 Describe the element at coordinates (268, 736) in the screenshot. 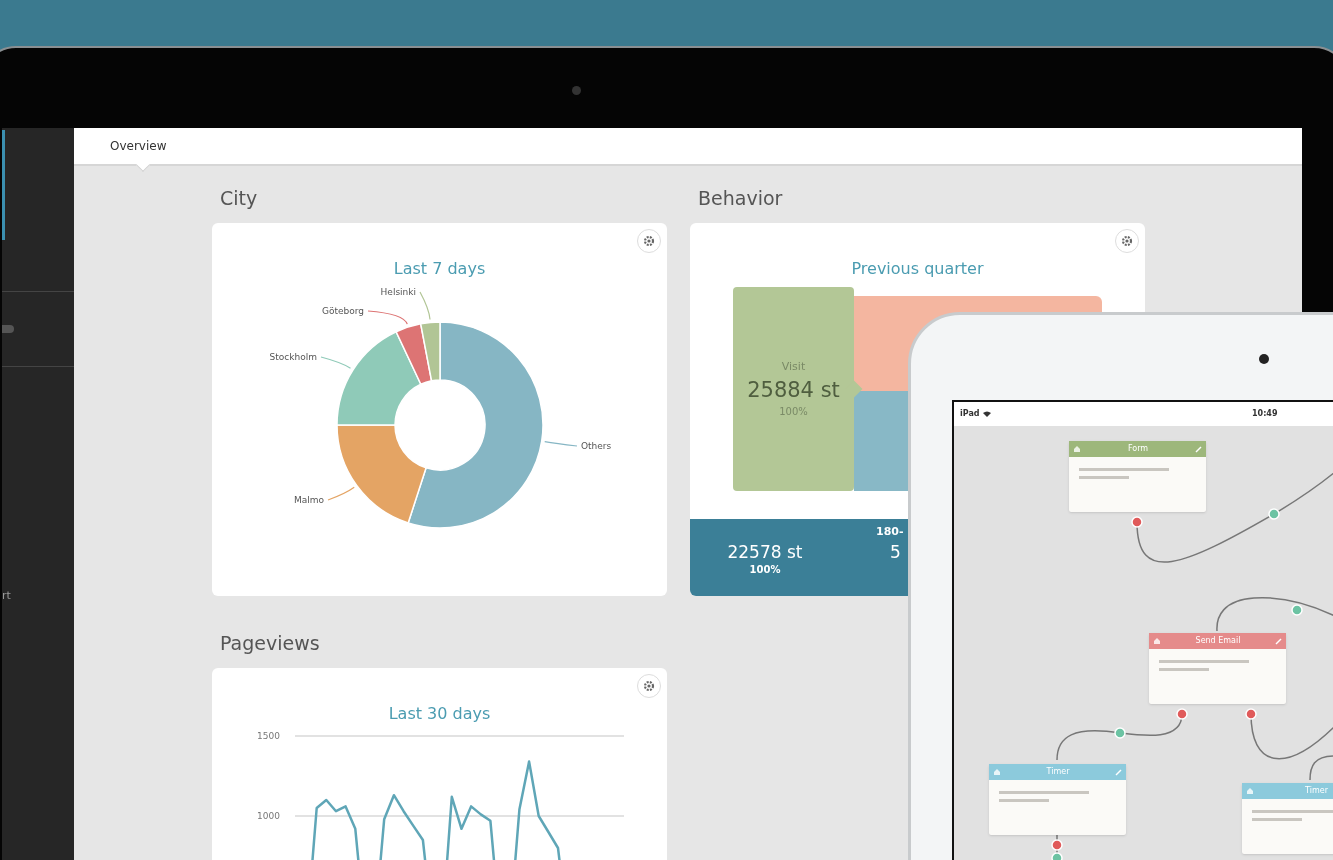

I see `axis-label: 1500` at that location.